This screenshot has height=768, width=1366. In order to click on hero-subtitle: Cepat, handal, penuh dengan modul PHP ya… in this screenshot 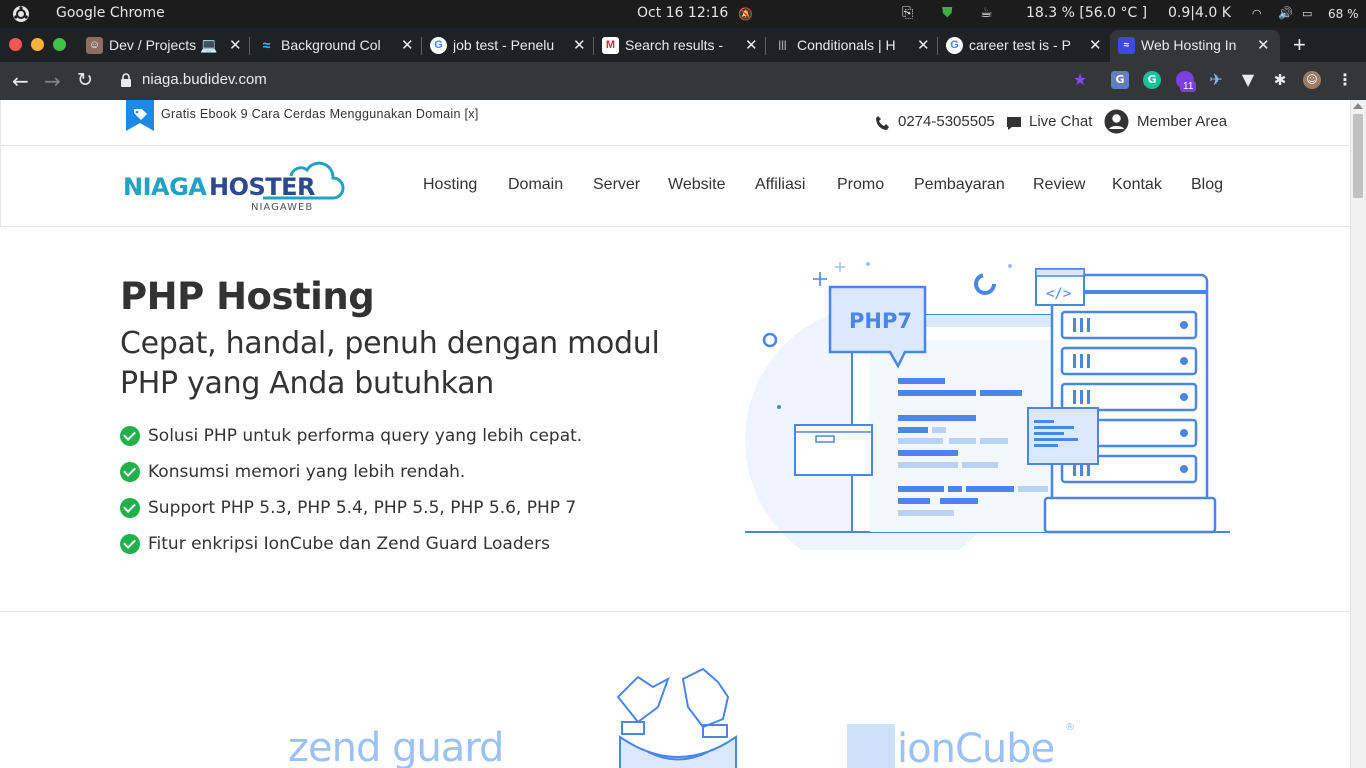, I will do `click(390, 363)`.